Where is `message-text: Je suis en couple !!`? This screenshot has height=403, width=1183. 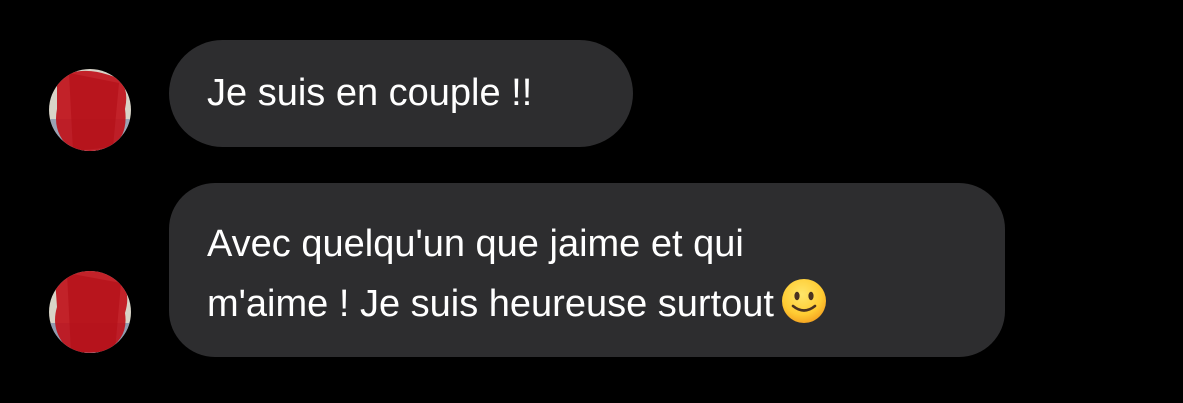
message-text: Je suis en couple !! is located at coordinates (370, 93).